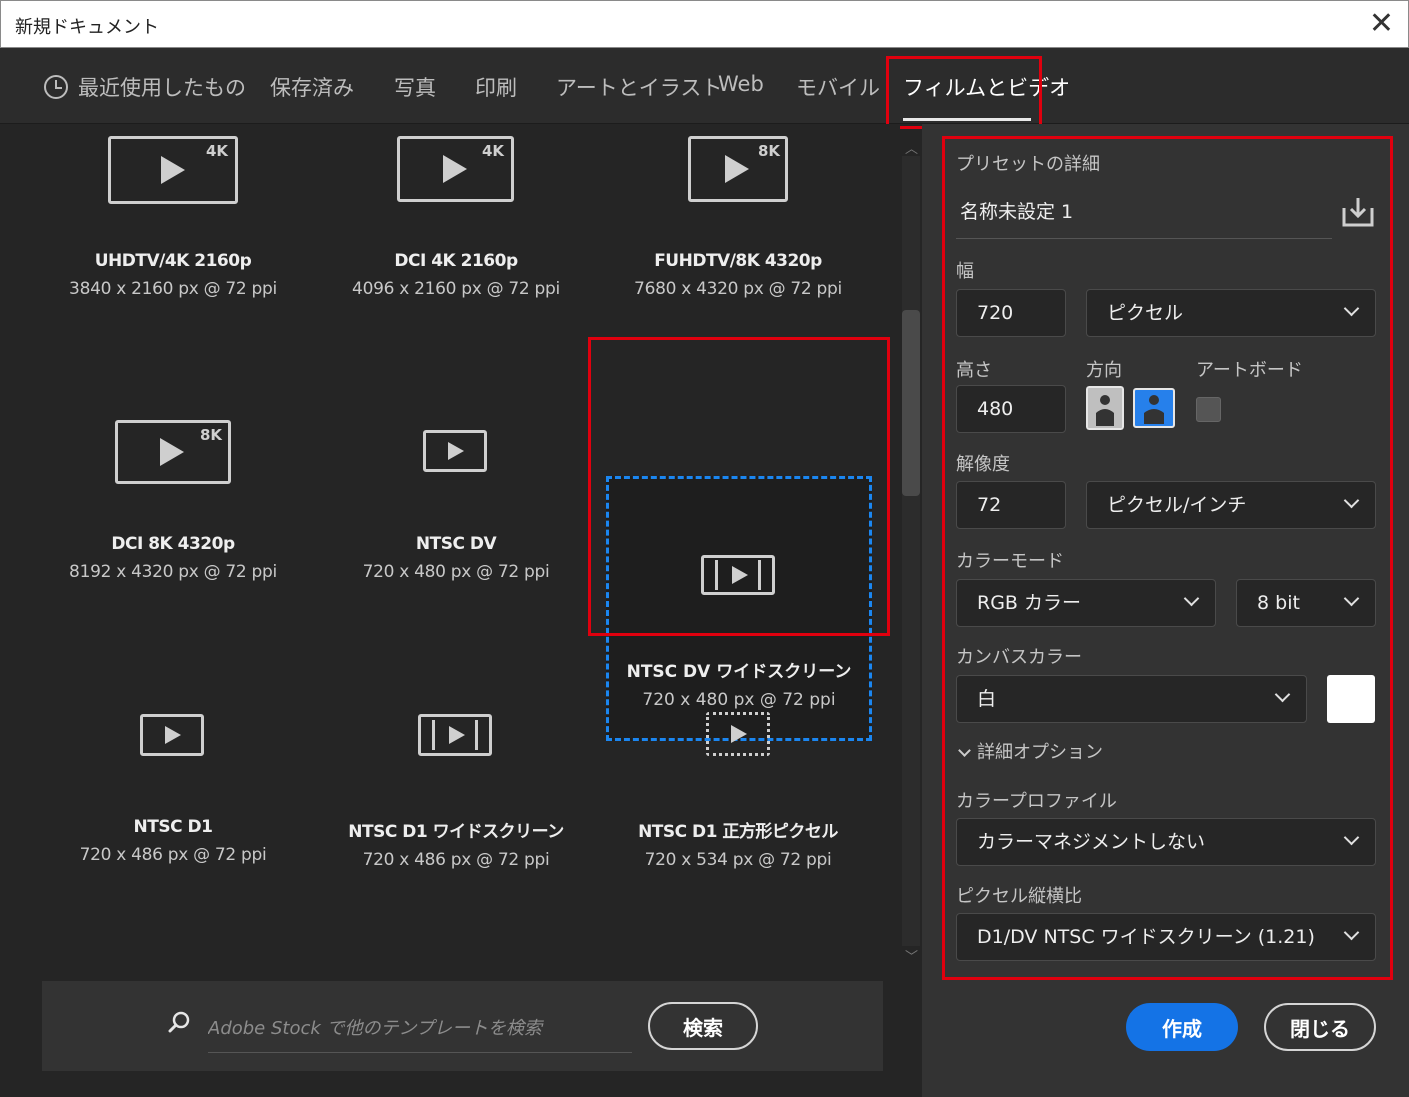 The height and width of the screenshot is (1097, 1409). Describe the element at coordinates (1131, 699) in the screenshot. I see `canvas-color-select: 白` at that location.